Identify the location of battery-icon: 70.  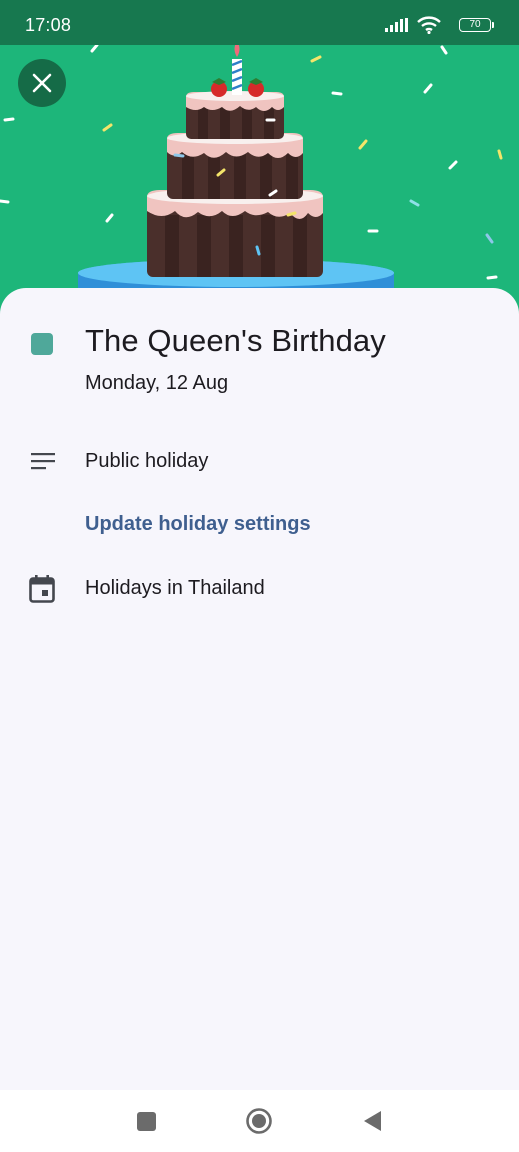
(476, 25).